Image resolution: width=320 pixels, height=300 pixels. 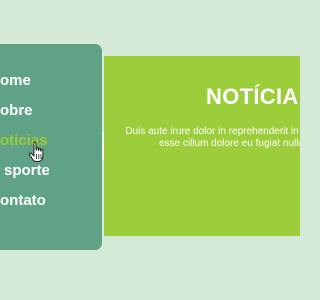 I want to click on menu-item-contato: ontato, so click(x=25, y=205).